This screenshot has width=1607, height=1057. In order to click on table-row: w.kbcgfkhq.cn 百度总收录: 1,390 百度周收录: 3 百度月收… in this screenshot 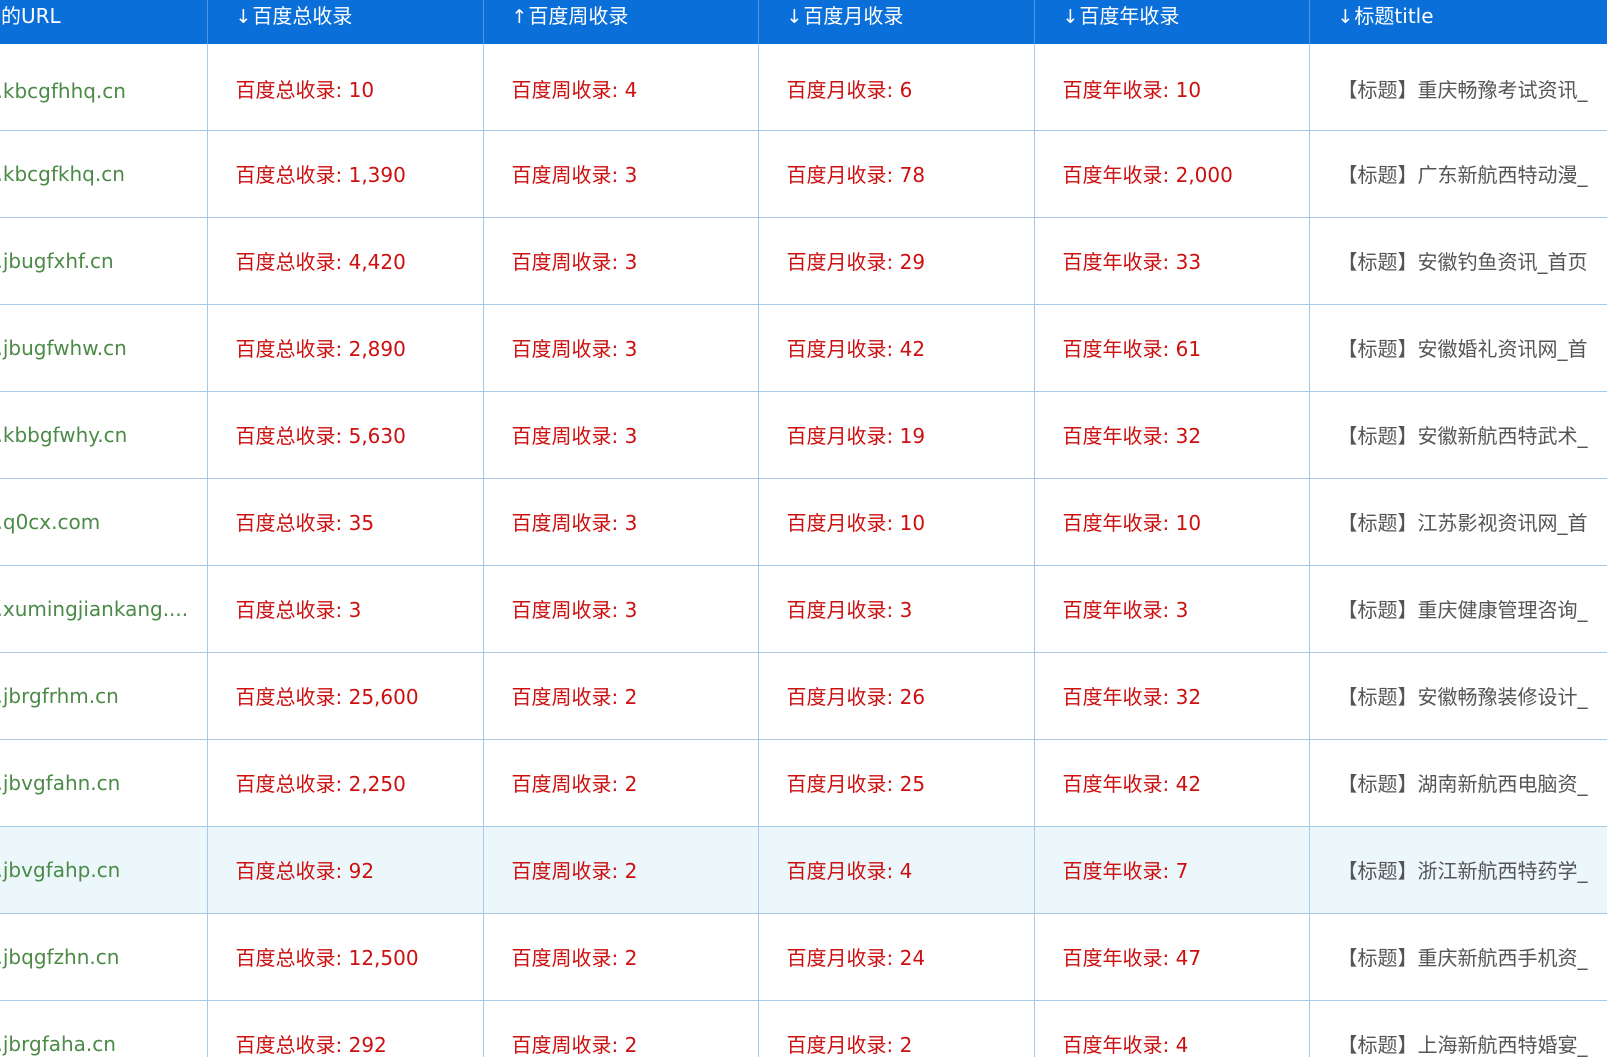, I will do `click(803, 174)`.